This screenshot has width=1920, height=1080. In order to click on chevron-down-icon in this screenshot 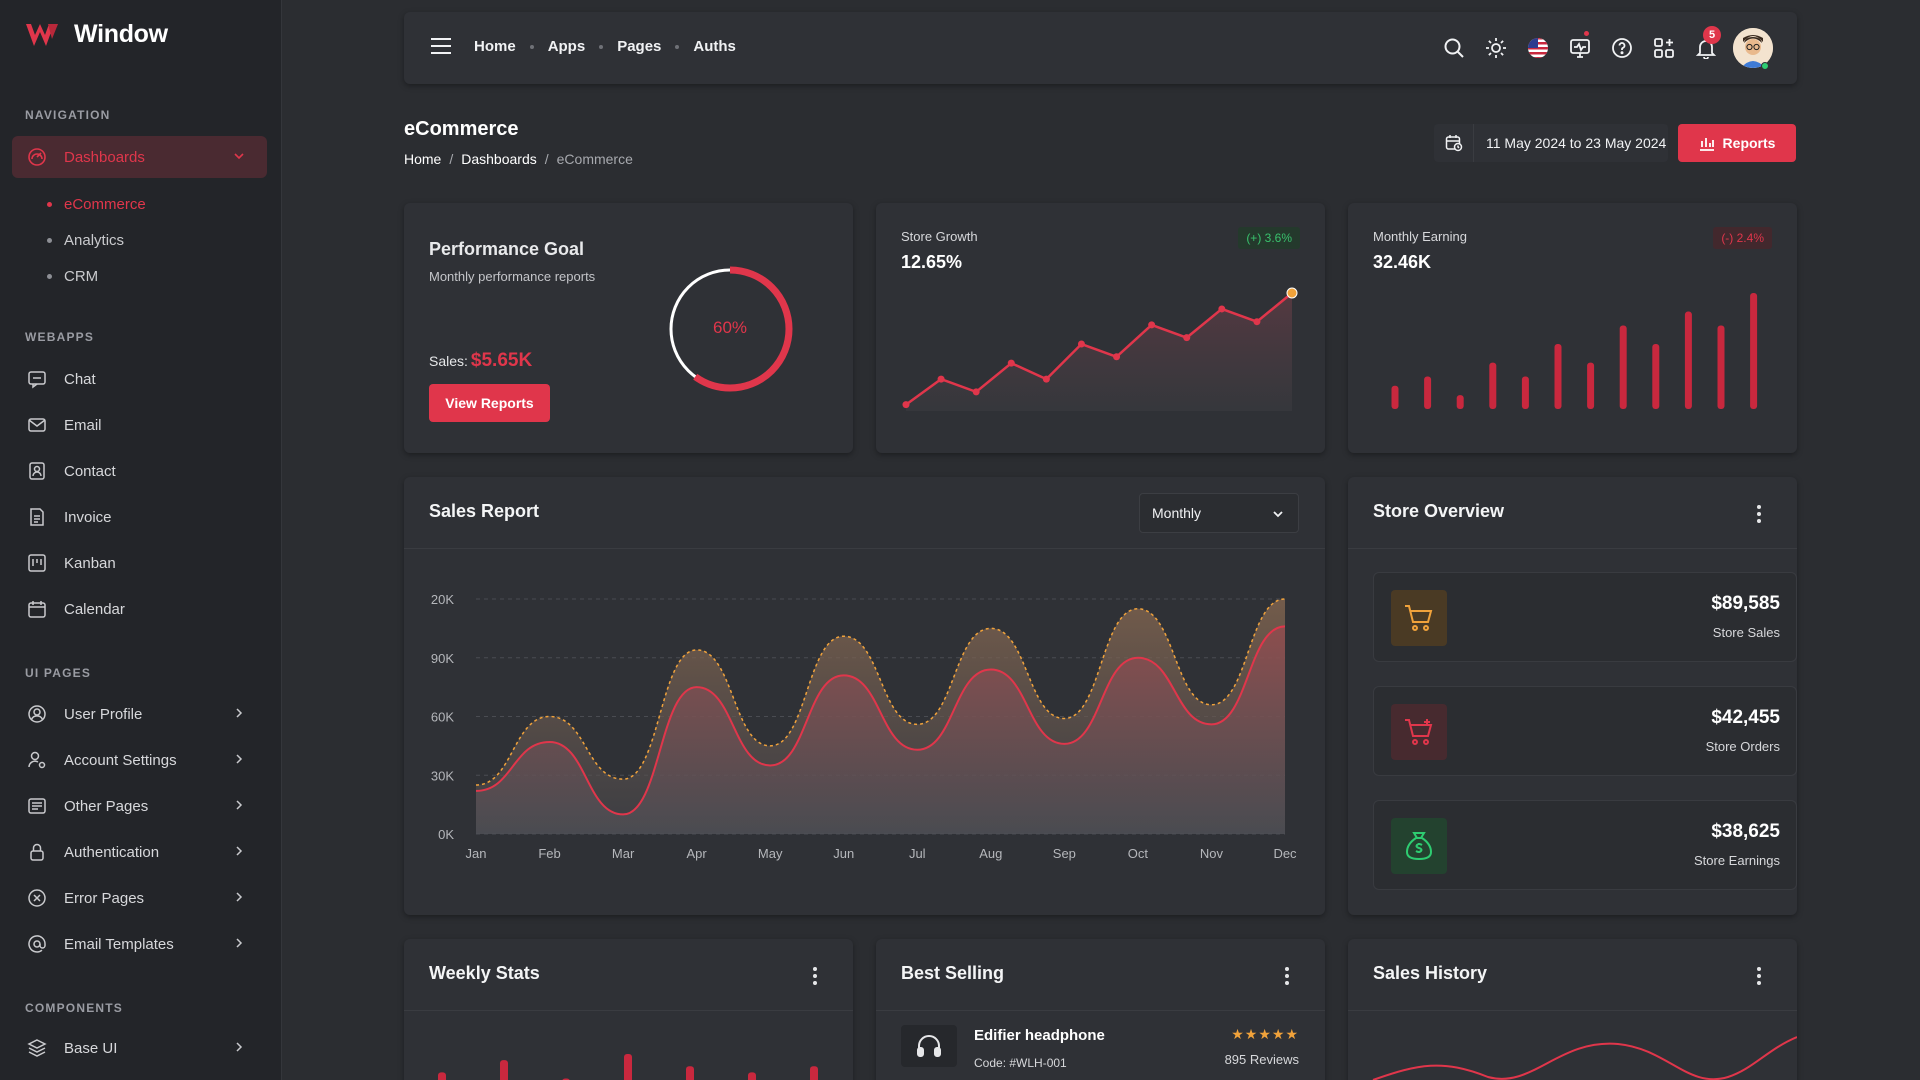, I will do `click(239, 156)`.